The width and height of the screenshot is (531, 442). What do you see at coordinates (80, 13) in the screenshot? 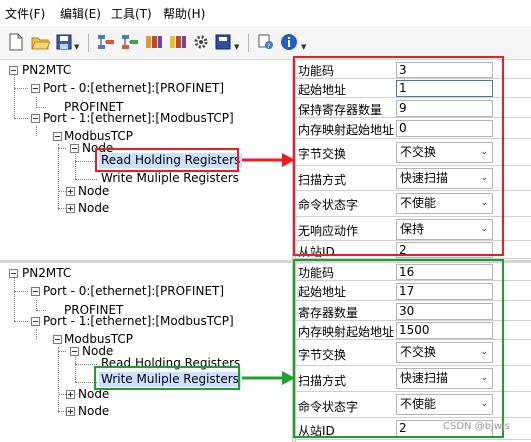
I see `menu-edit: 编辑(E)` at bounding box center [80, 13].